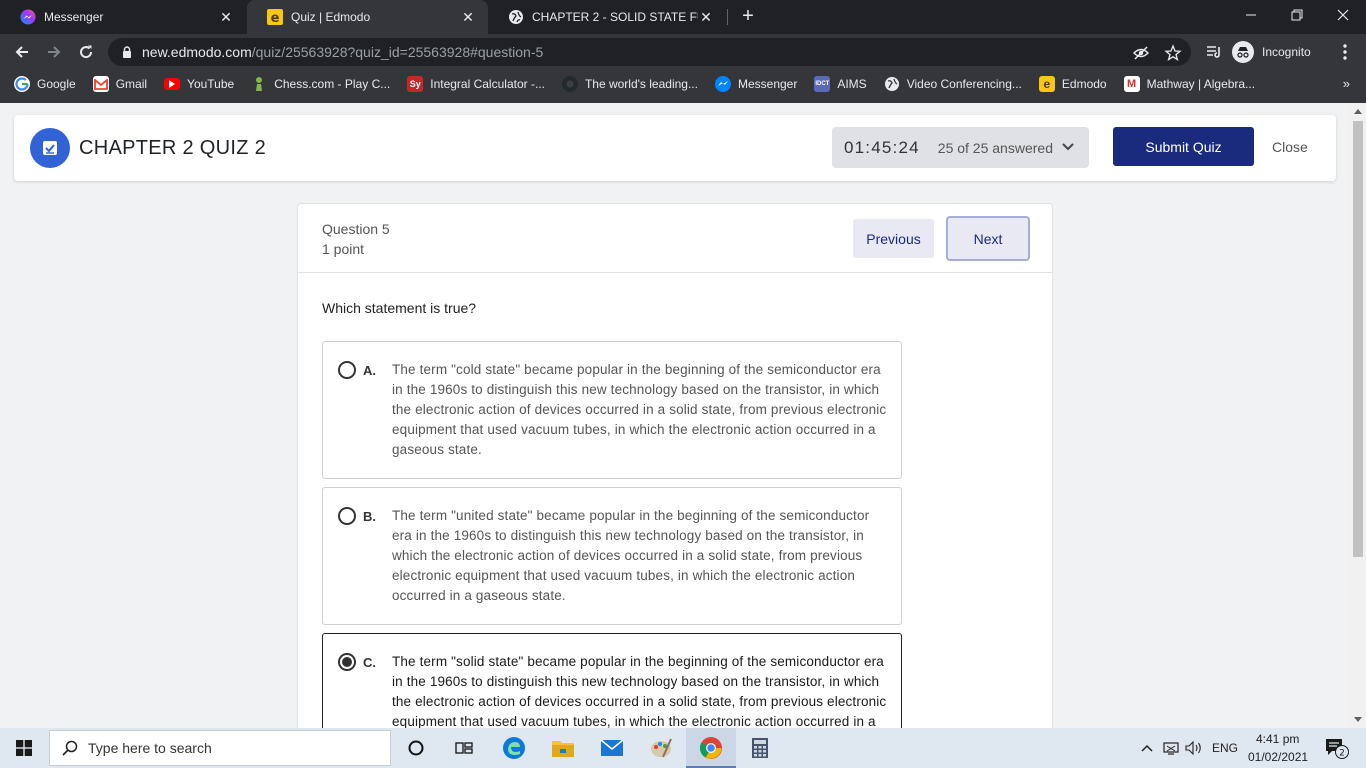 Image resolution: width=1366 pixels, height=768 pixels. Describe the element at coordinates (1173, 53) in the screenshot. I see `star-icon` at that location.